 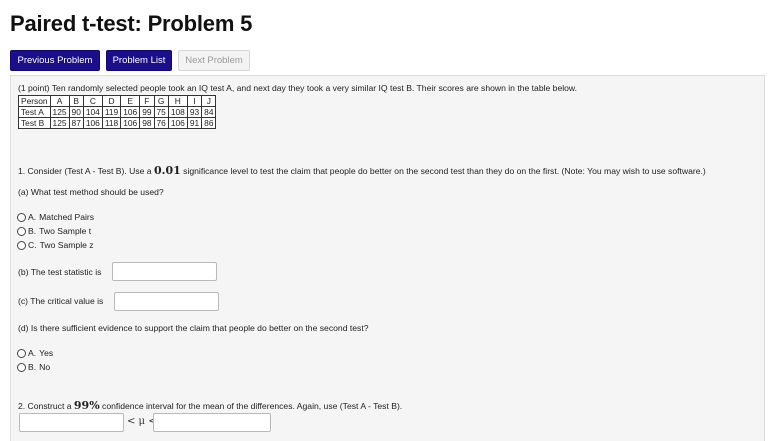 I want to click on table-cell: 119, so click(x=111, y=112).